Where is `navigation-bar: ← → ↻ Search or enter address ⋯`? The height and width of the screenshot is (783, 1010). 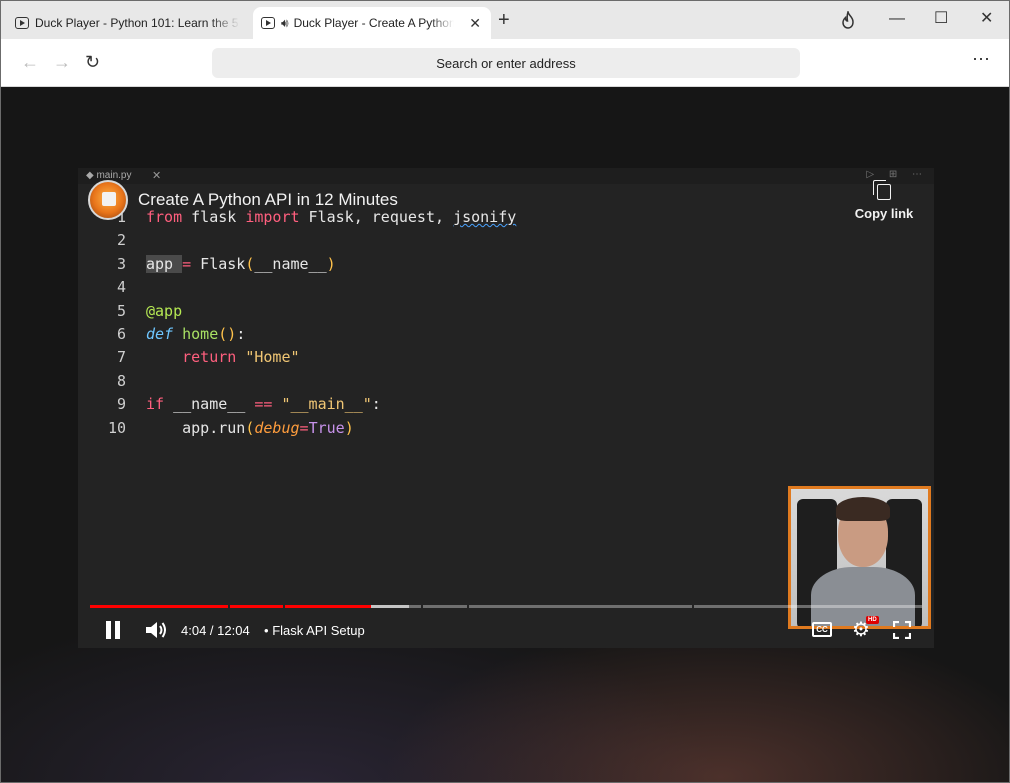
navigation-bar: ← → ↻ Search or enter address ⋯ is located at coordinates (505, 63).